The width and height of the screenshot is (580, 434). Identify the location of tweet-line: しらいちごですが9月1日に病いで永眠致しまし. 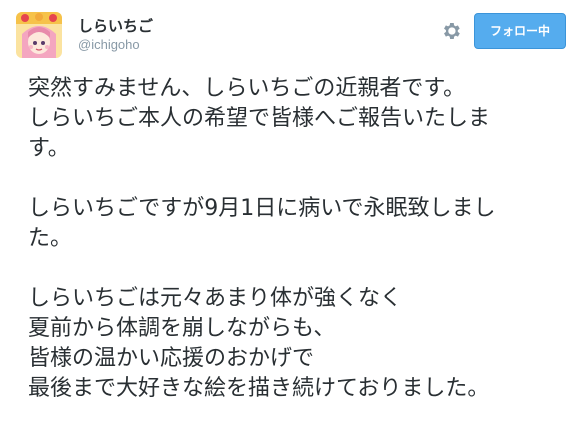
(262, 208).